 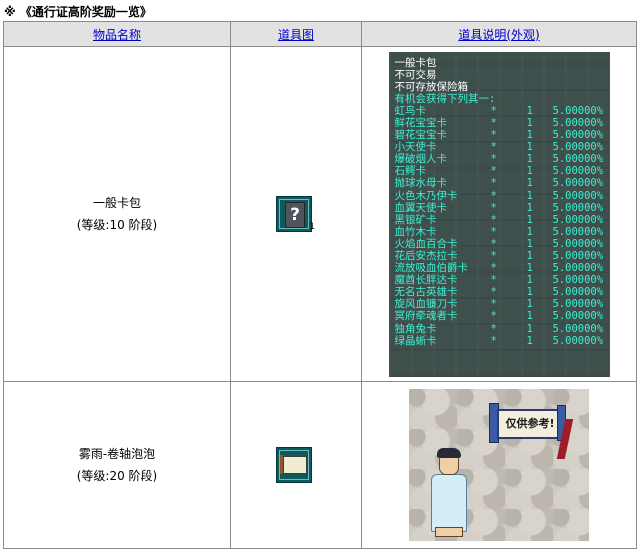 I want to click on scroll-body: 仅供参考!, so click(x=530, y=424).